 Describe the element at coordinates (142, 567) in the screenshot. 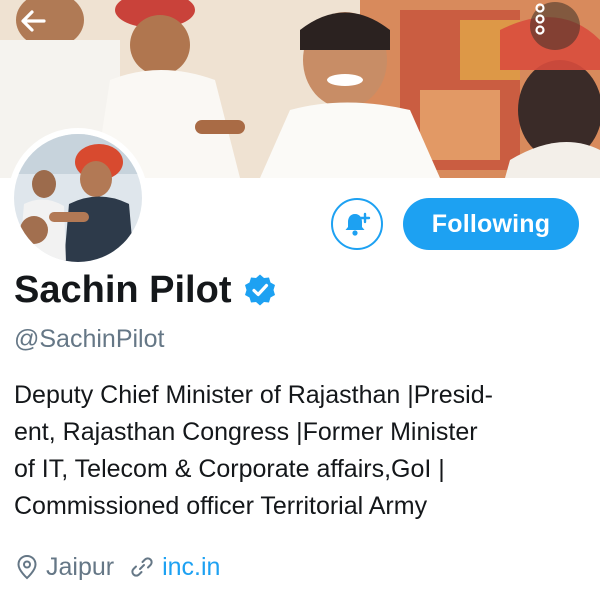

I see `link-icon` at that location.